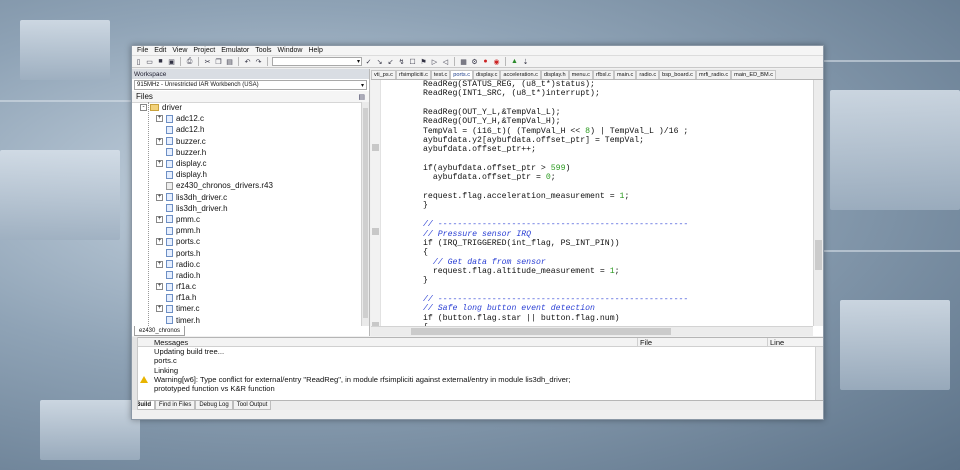 Image resolution: width=960 pixels, height=470 pixels. I want to click on editor-tab: menu.c, so click(580, 74).